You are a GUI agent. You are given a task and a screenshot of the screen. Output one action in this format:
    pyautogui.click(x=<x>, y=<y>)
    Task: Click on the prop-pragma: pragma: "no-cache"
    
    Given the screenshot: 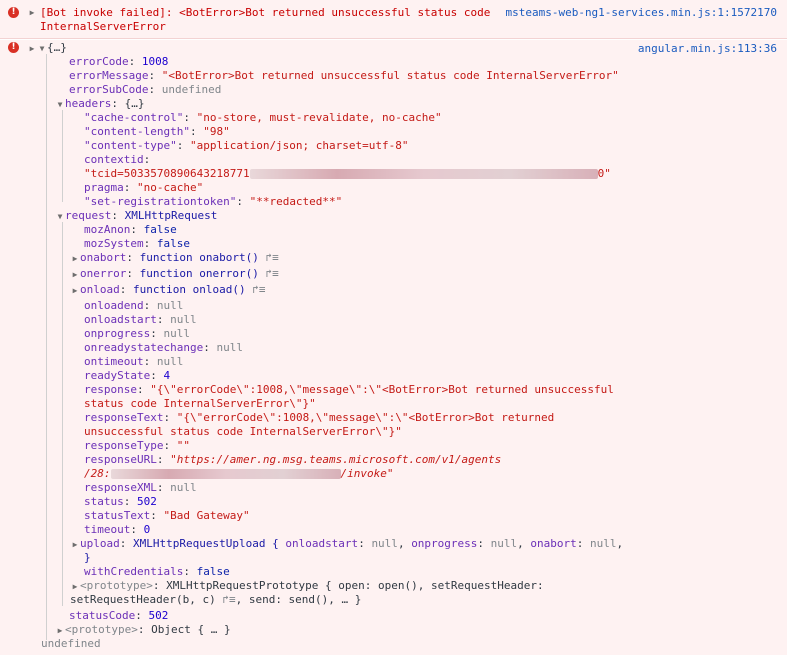 What is the action you would take?
    pyautogui.click(x=144, y=187)
    